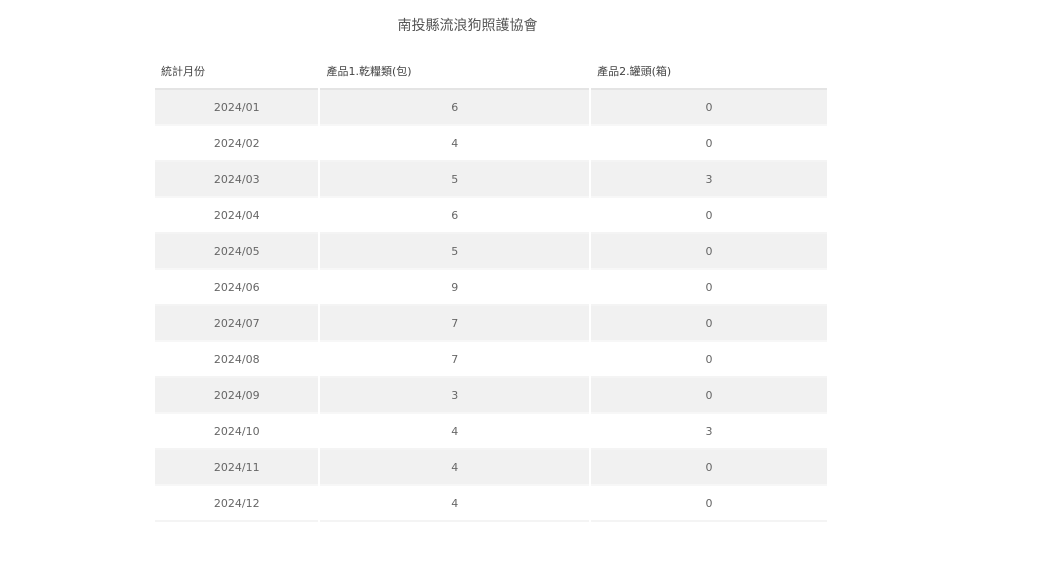 The width and height of the screenshot is (1040, 571). What do you see at coordinates (237, 252) in the screenshot?
I see `cell-month: 2024/05` at bounding box center [237, 252].